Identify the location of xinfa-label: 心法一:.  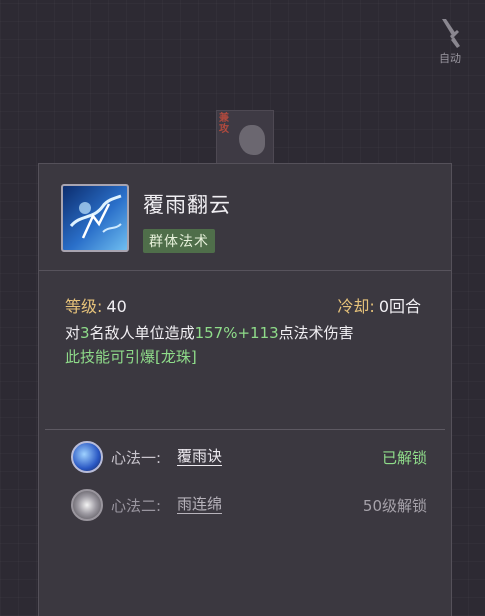
(136, 458).